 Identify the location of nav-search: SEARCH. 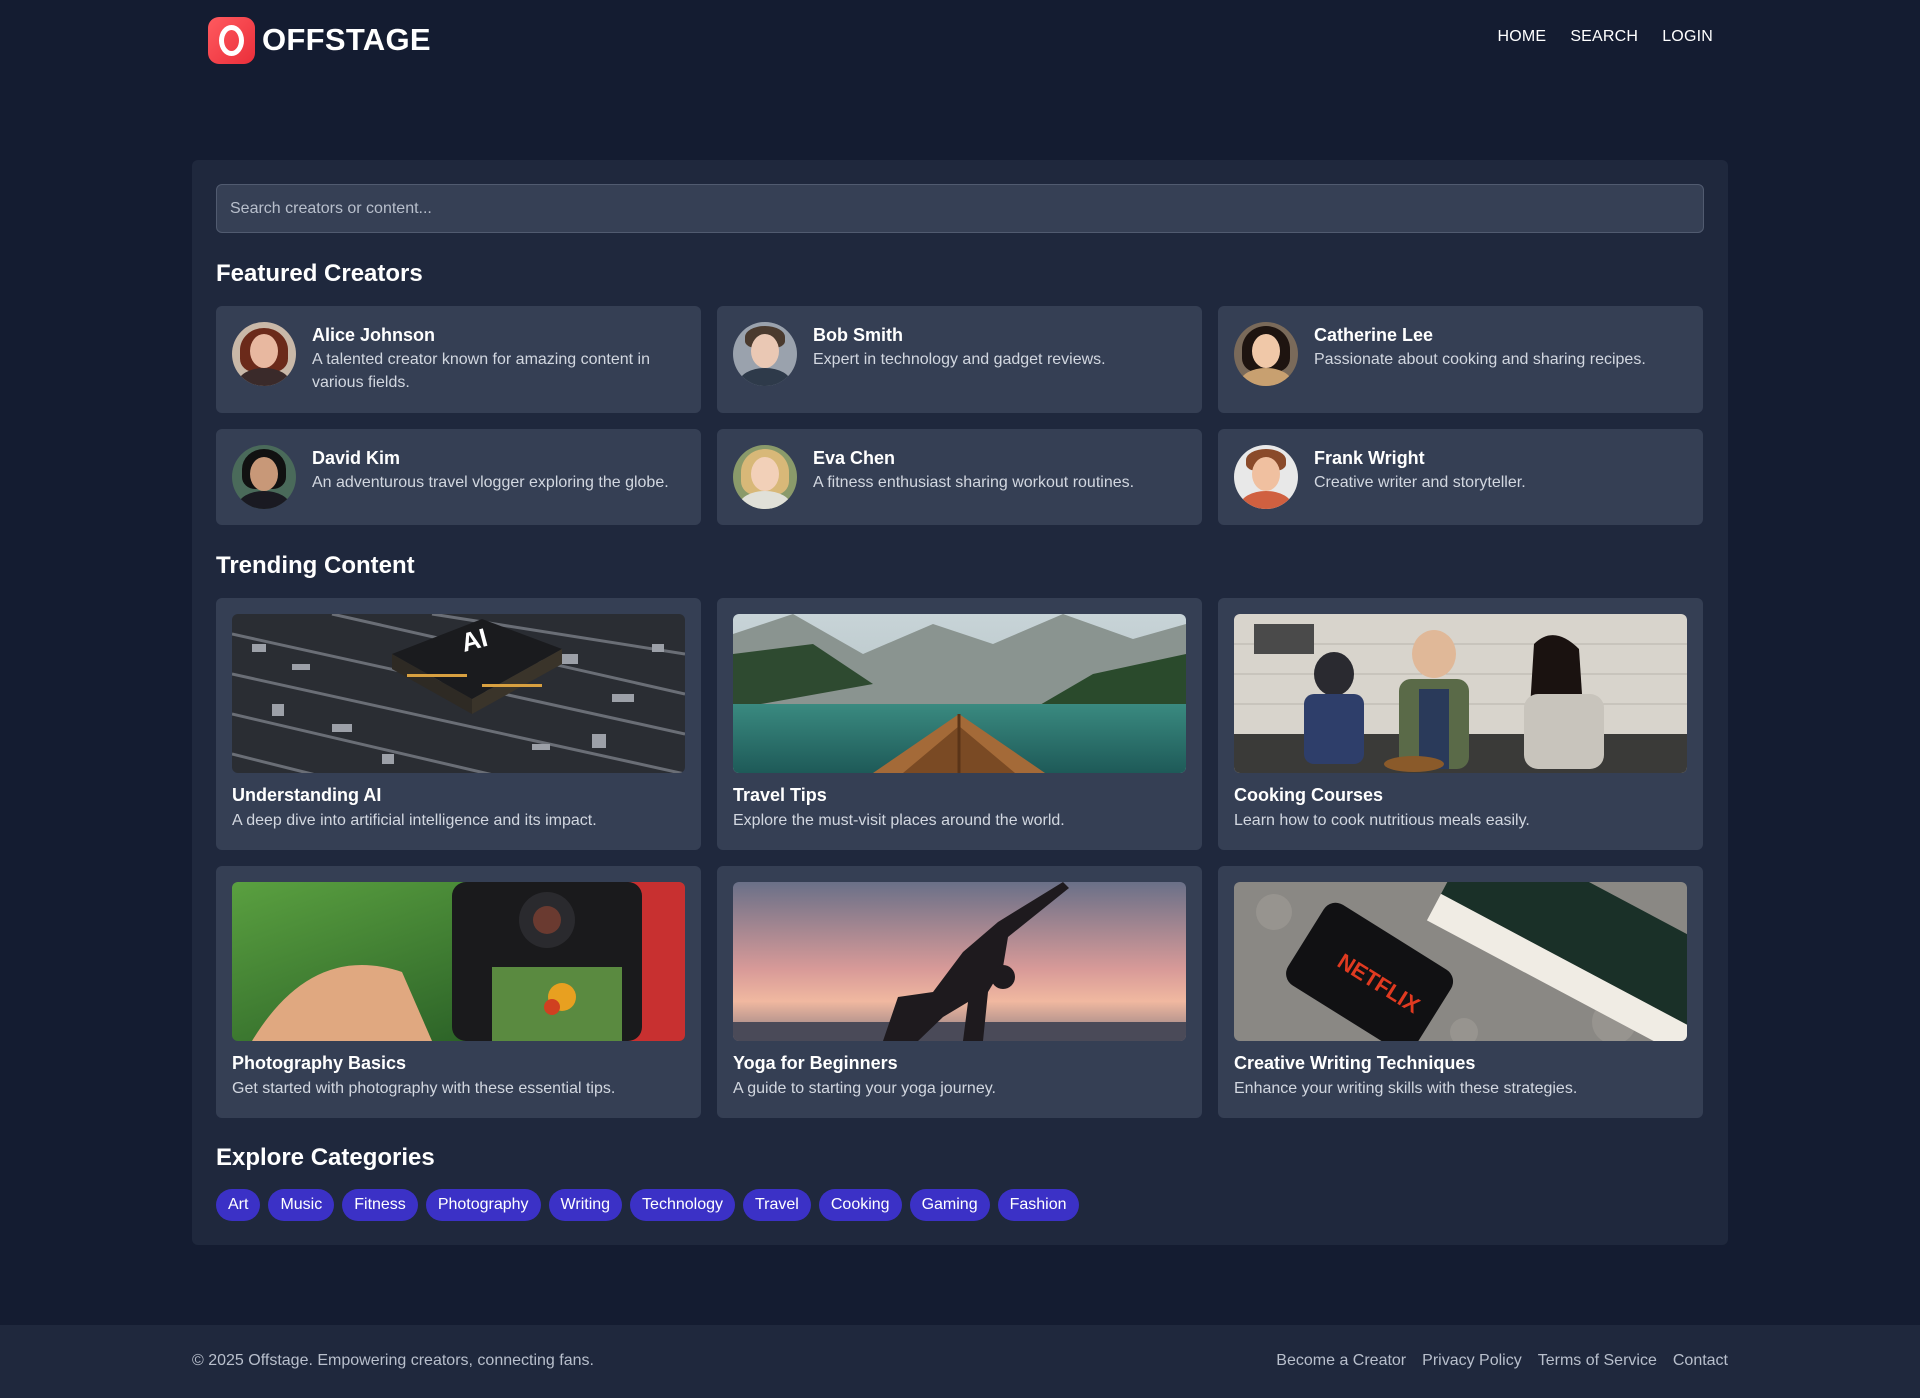
(1604, 37).